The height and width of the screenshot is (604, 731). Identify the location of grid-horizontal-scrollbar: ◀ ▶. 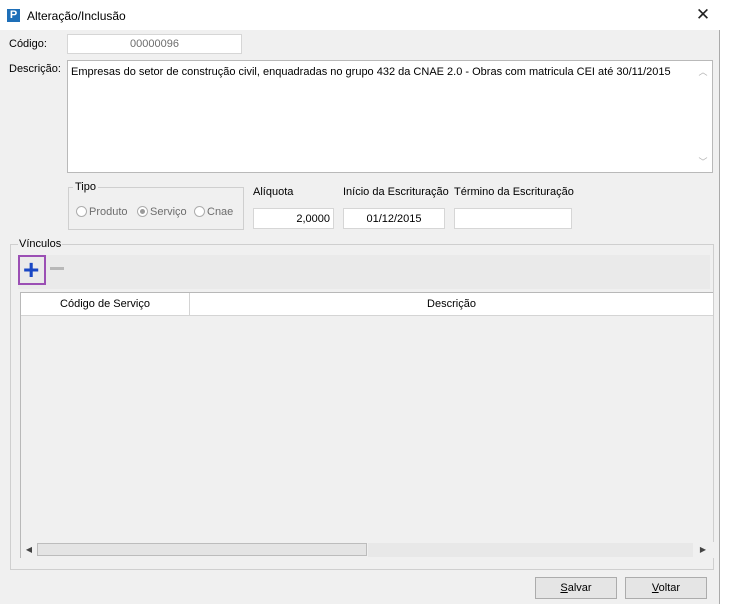
(368, 550).